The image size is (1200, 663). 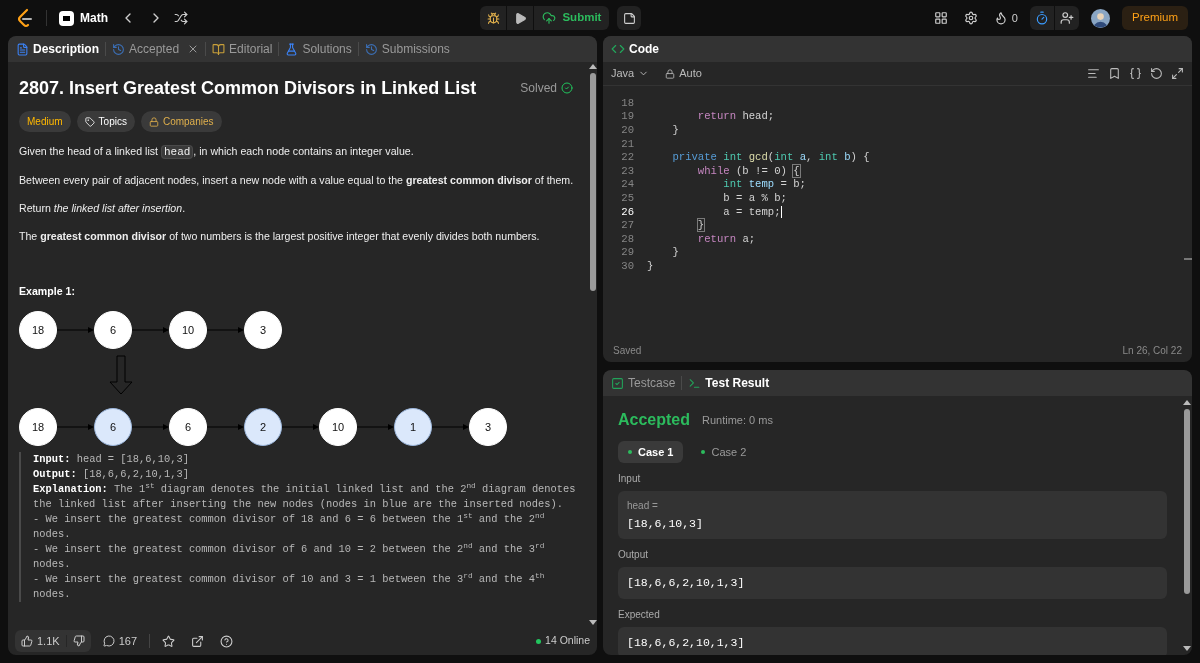 What do you see at coordinates (263, 426) in the screenshot?
I see `list-node: 2` at bounding box center [263, 426].